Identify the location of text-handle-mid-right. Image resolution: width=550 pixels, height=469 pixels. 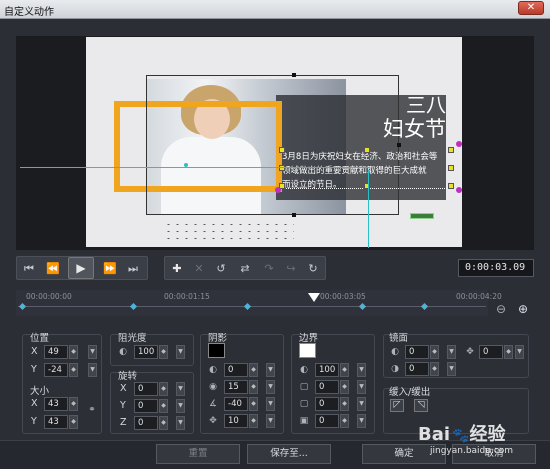
(451, 168).